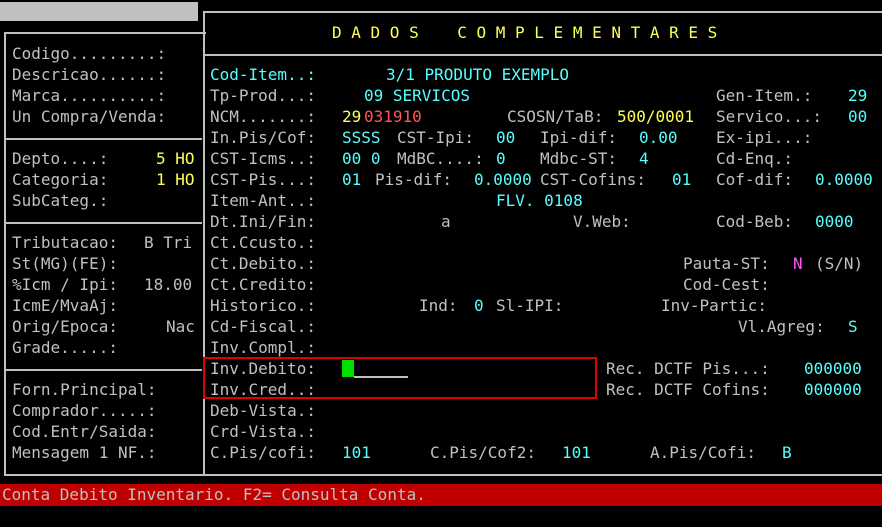 This screenshot has width=882, height=527. I want to click on ct-ccusto-label: Ct.Ccusto.:, so click(263, 242).